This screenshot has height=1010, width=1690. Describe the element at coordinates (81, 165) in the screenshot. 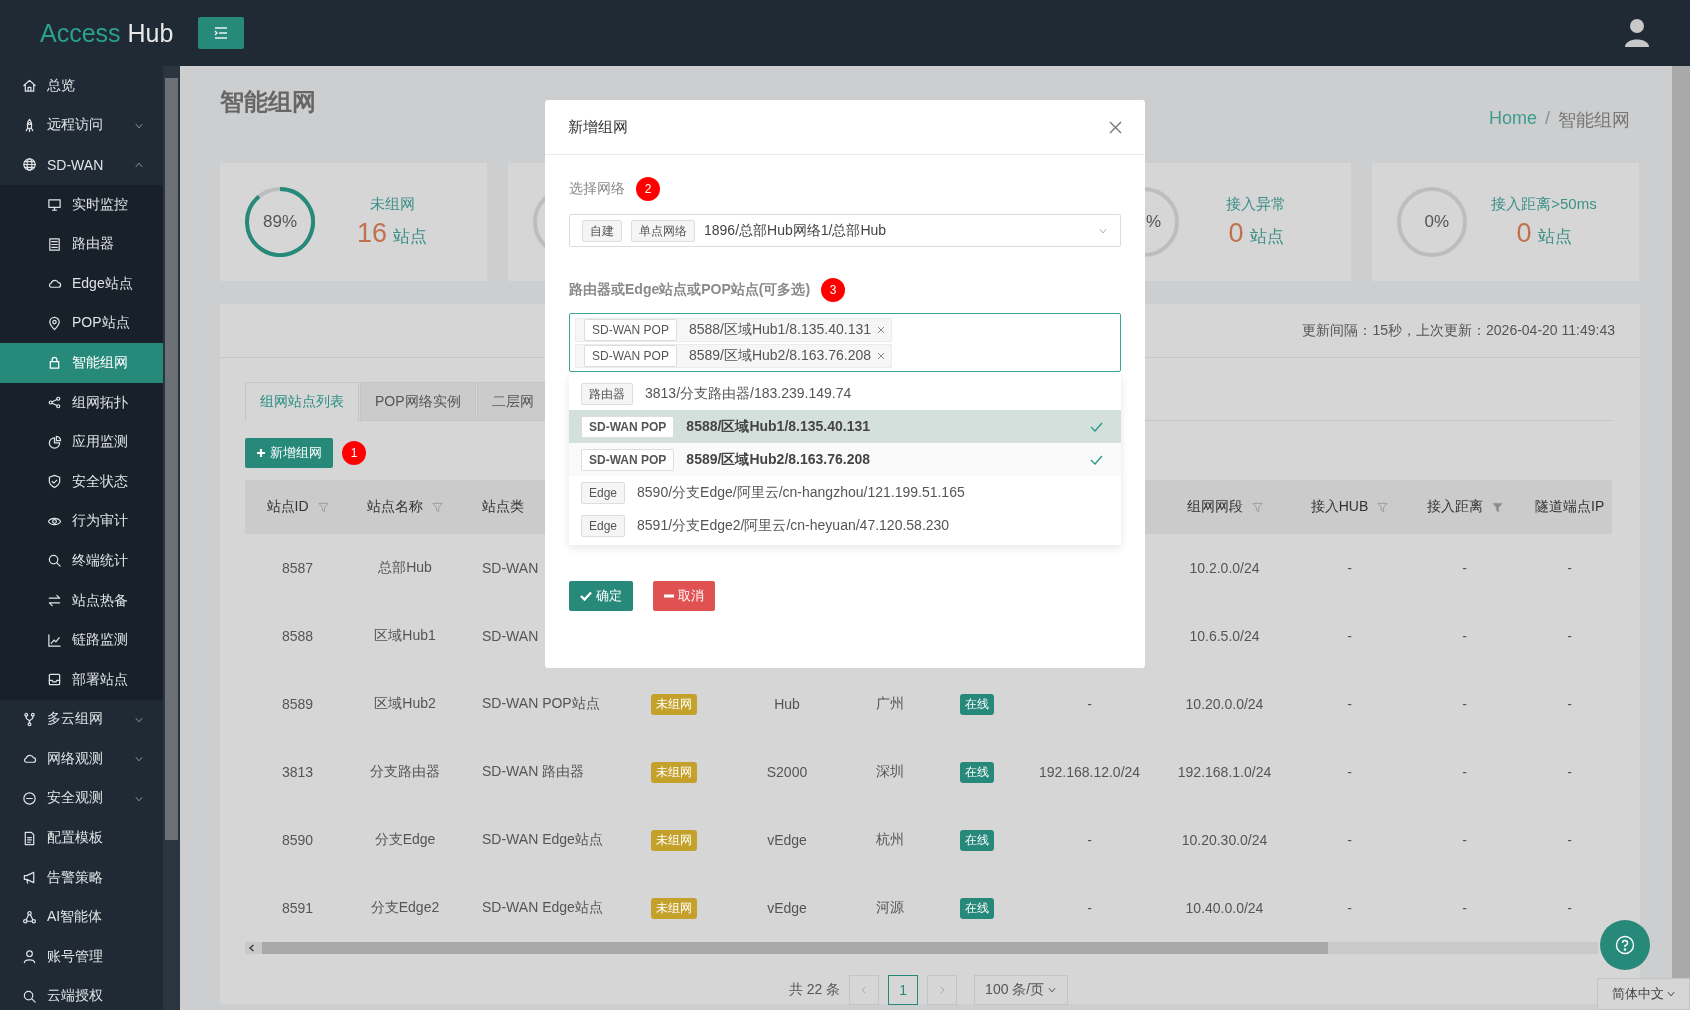

I see `sidebar-item: SD-WAN` at that location.